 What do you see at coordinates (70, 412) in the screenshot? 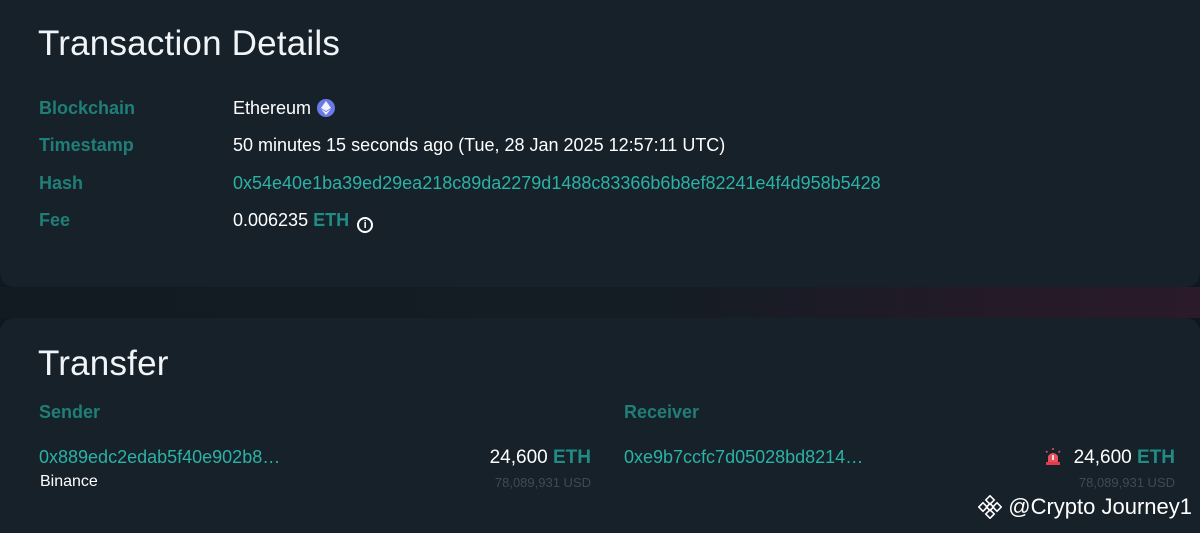
I see `sender-label: Sender` at bounding box center [70, 412].